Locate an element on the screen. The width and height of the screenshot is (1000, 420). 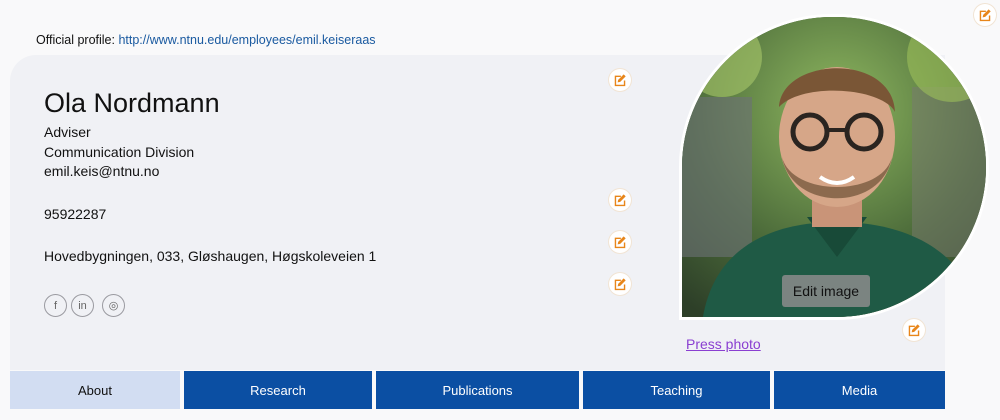
profile-division: Communication Division is located at coordinates (119, 152).